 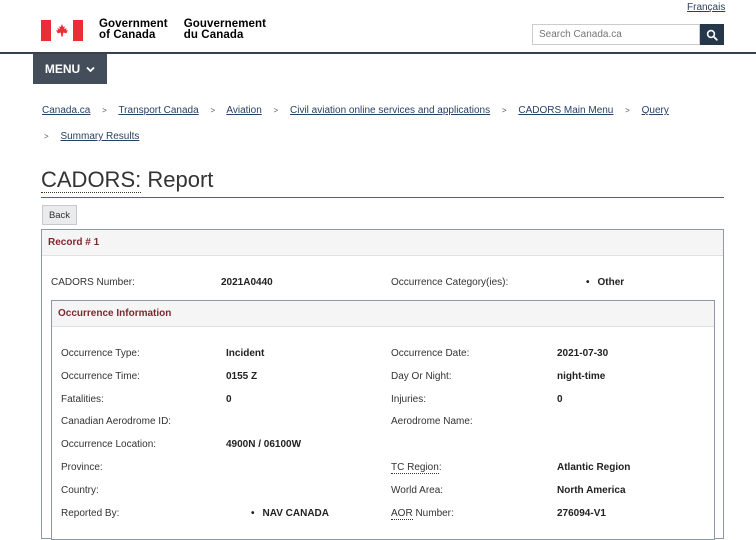 I want to click on search-input, so click(x=616, y=34).